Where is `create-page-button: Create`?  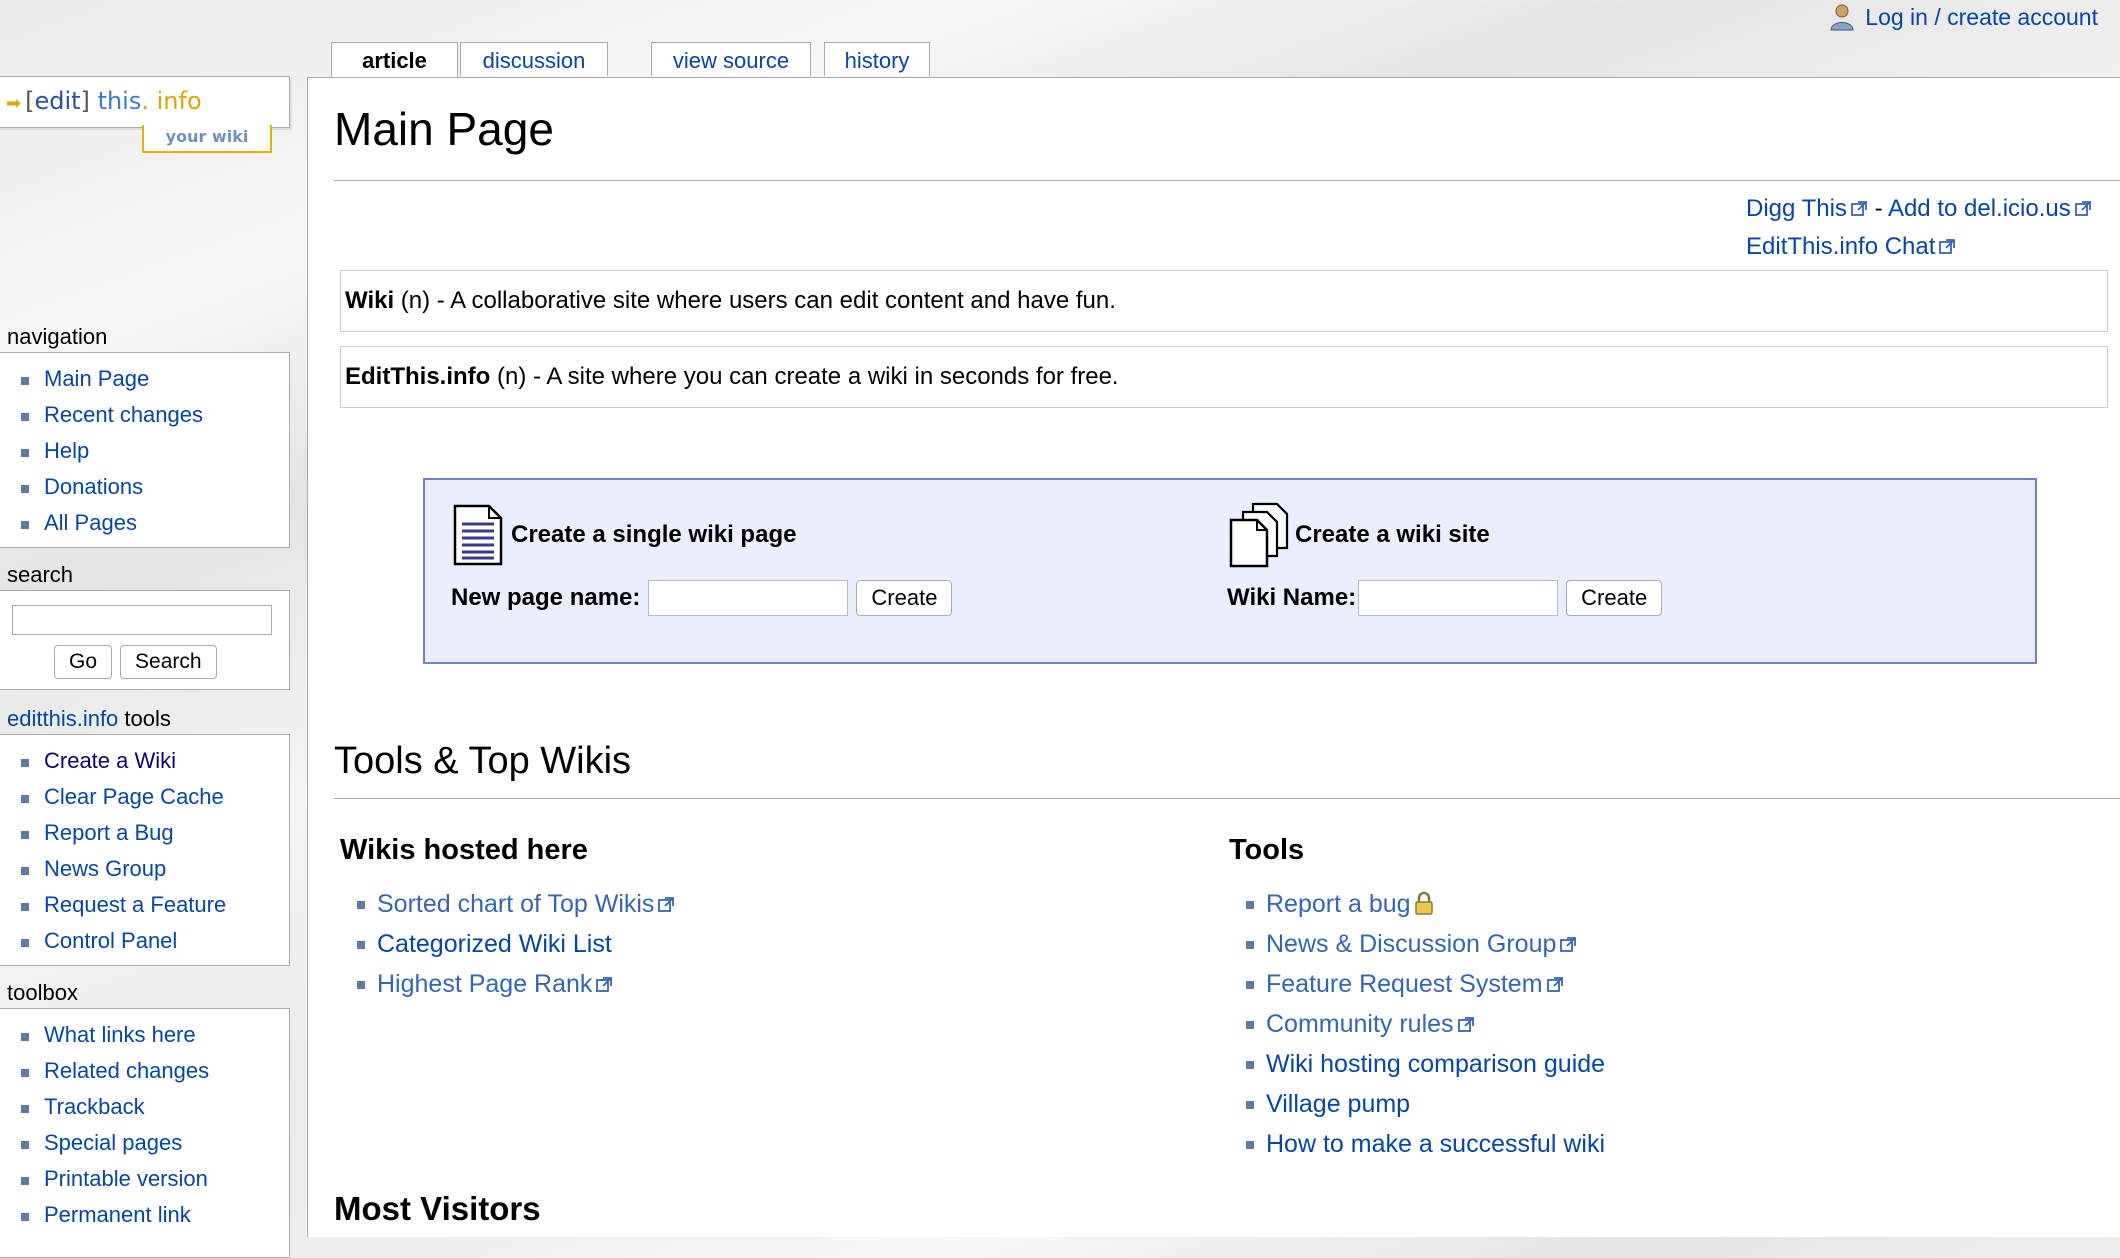 create-page-button: Create is located at coordinates (904, 598).